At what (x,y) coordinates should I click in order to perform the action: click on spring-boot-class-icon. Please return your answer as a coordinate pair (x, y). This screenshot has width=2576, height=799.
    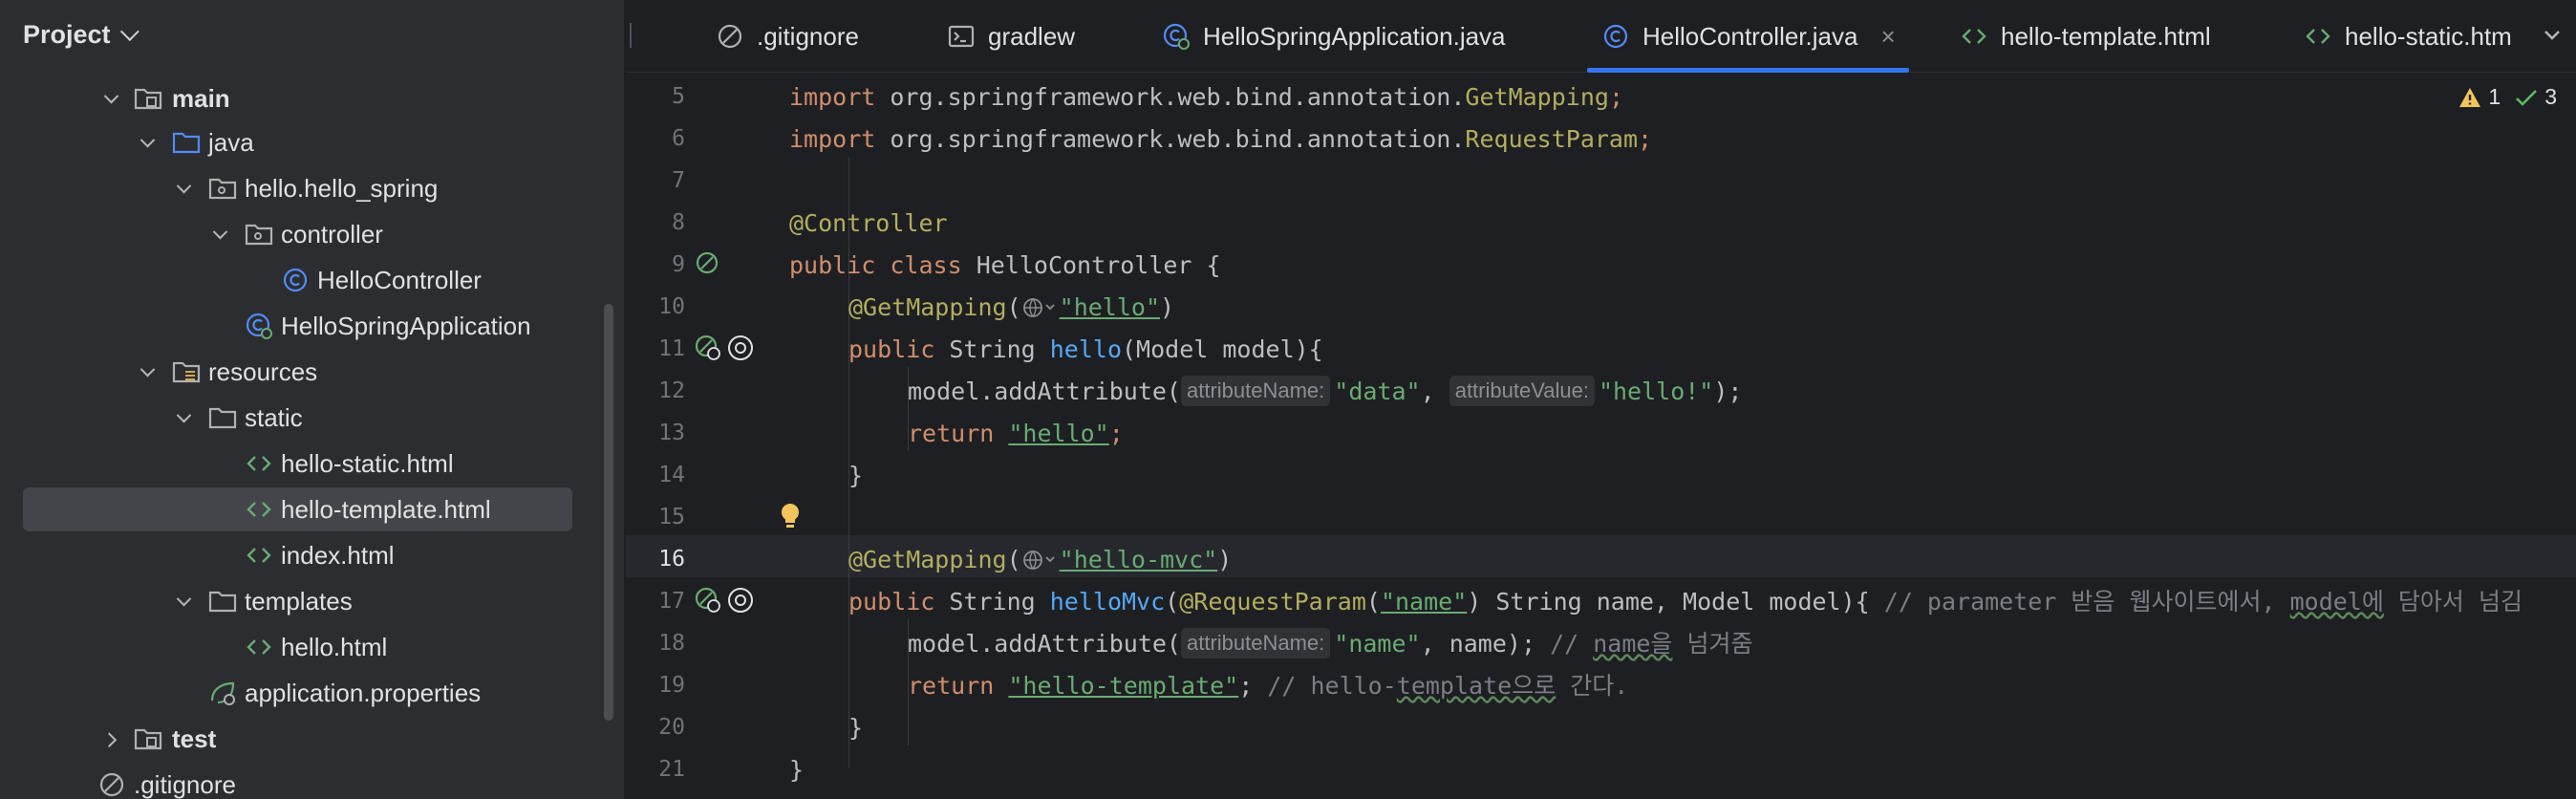
    Looking at the image, I should click on (1176, 36).